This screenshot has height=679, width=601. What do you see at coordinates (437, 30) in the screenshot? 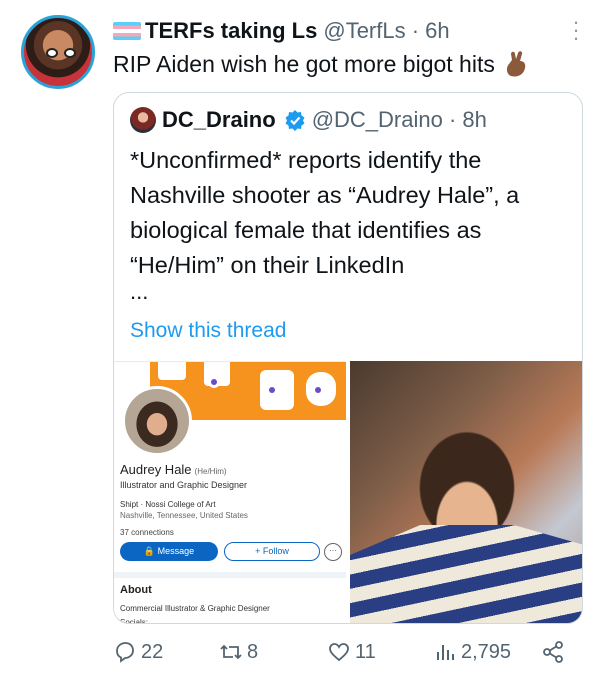
I see `tweet-time: 6h` at bounding box center [437, 30].